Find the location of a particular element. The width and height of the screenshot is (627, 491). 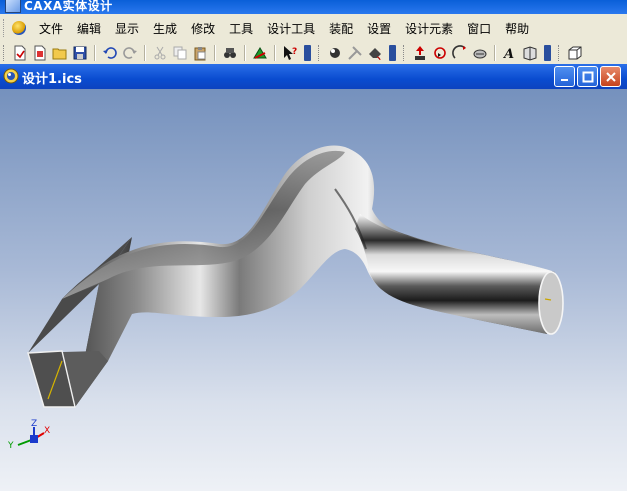

smart-render-icon is located at coordinates (335, 53).